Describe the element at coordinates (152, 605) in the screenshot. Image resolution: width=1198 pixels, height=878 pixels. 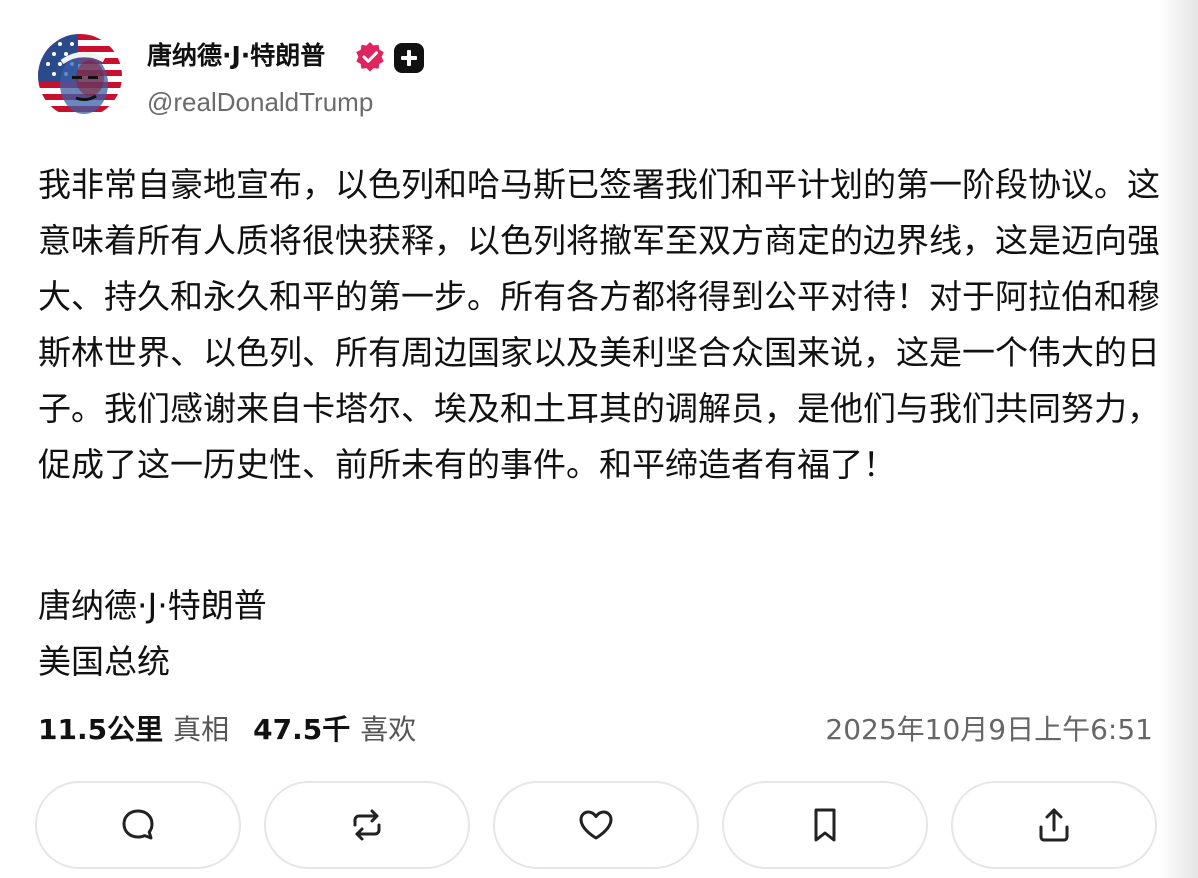
I see `signature-name: 唐纳德·J·特朗普` at that location.